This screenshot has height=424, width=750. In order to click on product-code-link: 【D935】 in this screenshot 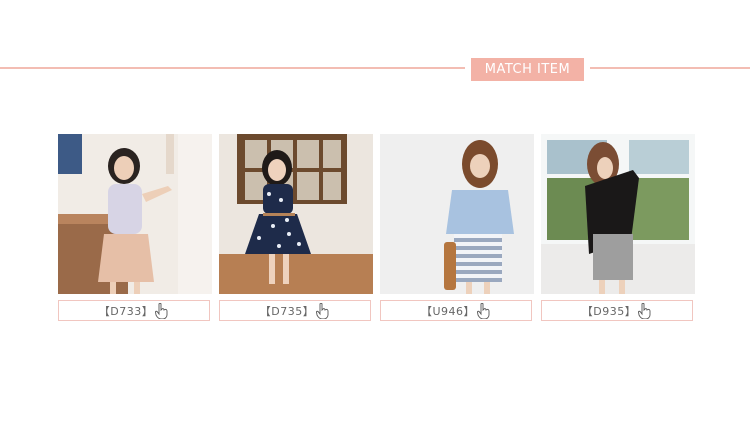, I will do `click(617, 310)`.